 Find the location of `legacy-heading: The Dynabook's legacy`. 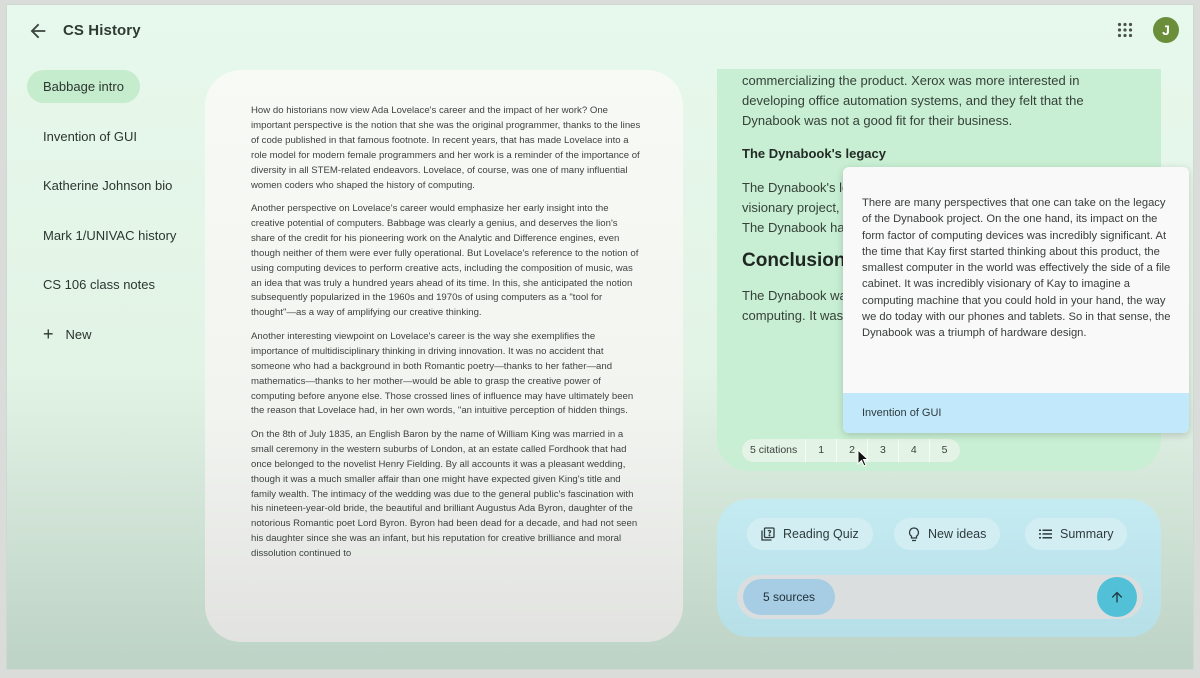

legacy-heading: The Dynabook's legacy is located at coordinates (814, 153).